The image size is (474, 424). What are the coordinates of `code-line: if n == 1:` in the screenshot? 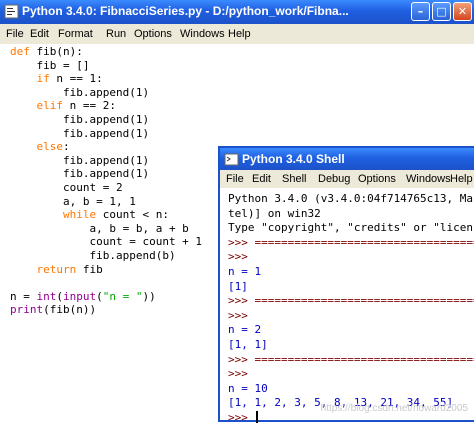 It's located at (69, 79).